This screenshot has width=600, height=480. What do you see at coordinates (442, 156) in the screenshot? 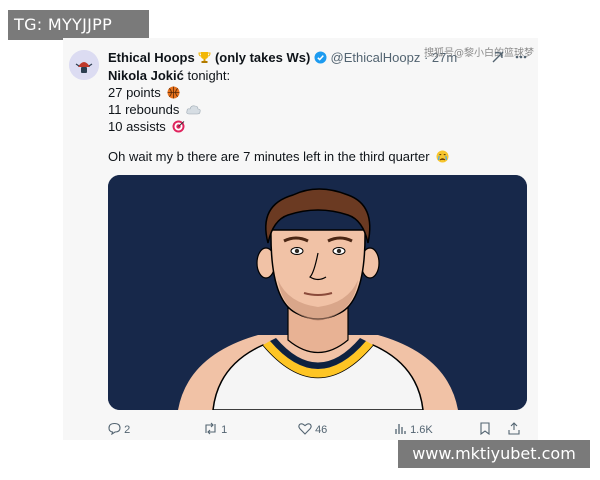
I see `crying-face-icon` at bounding box center [442, 156].